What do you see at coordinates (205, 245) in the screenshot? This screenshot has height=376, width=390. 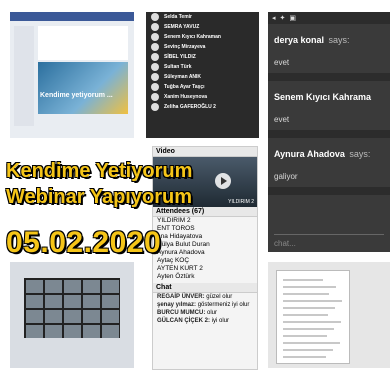 I see `attendee-item: Hülya Bulut Duran` at bounding box center [205, 245].